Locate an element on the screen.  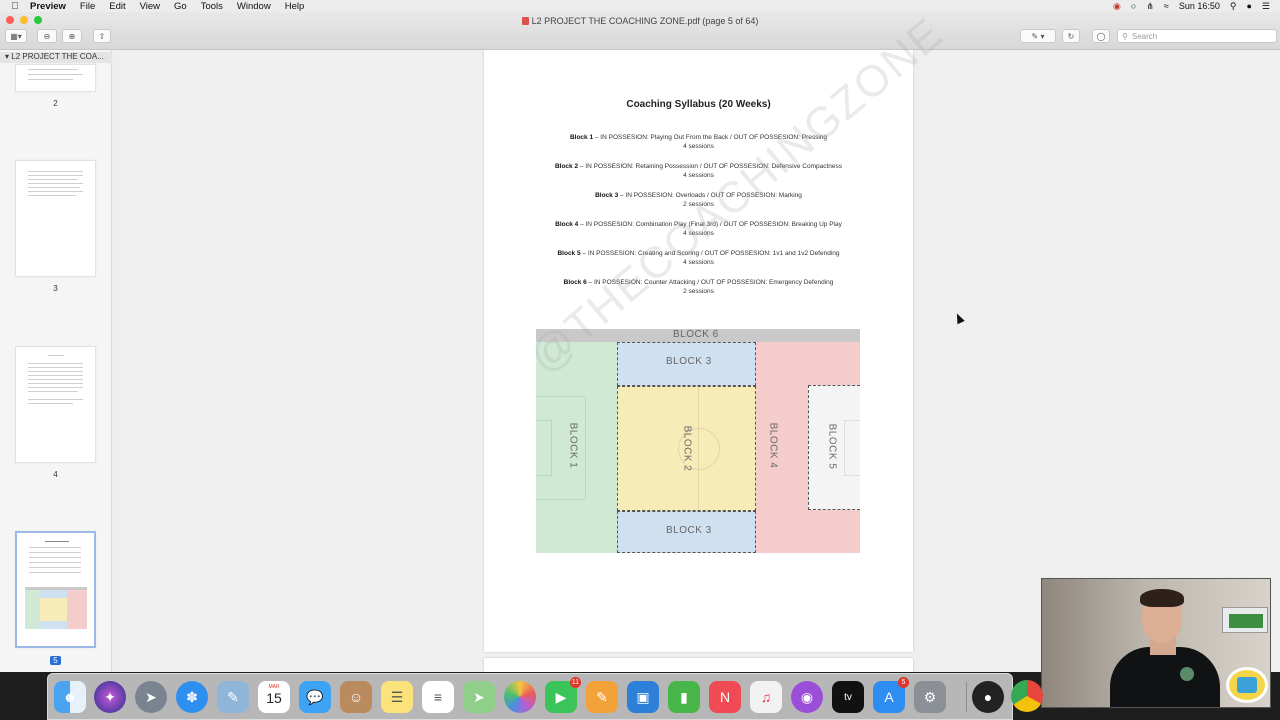
appstore-icon: A5 is located at coordinates (891, 695).